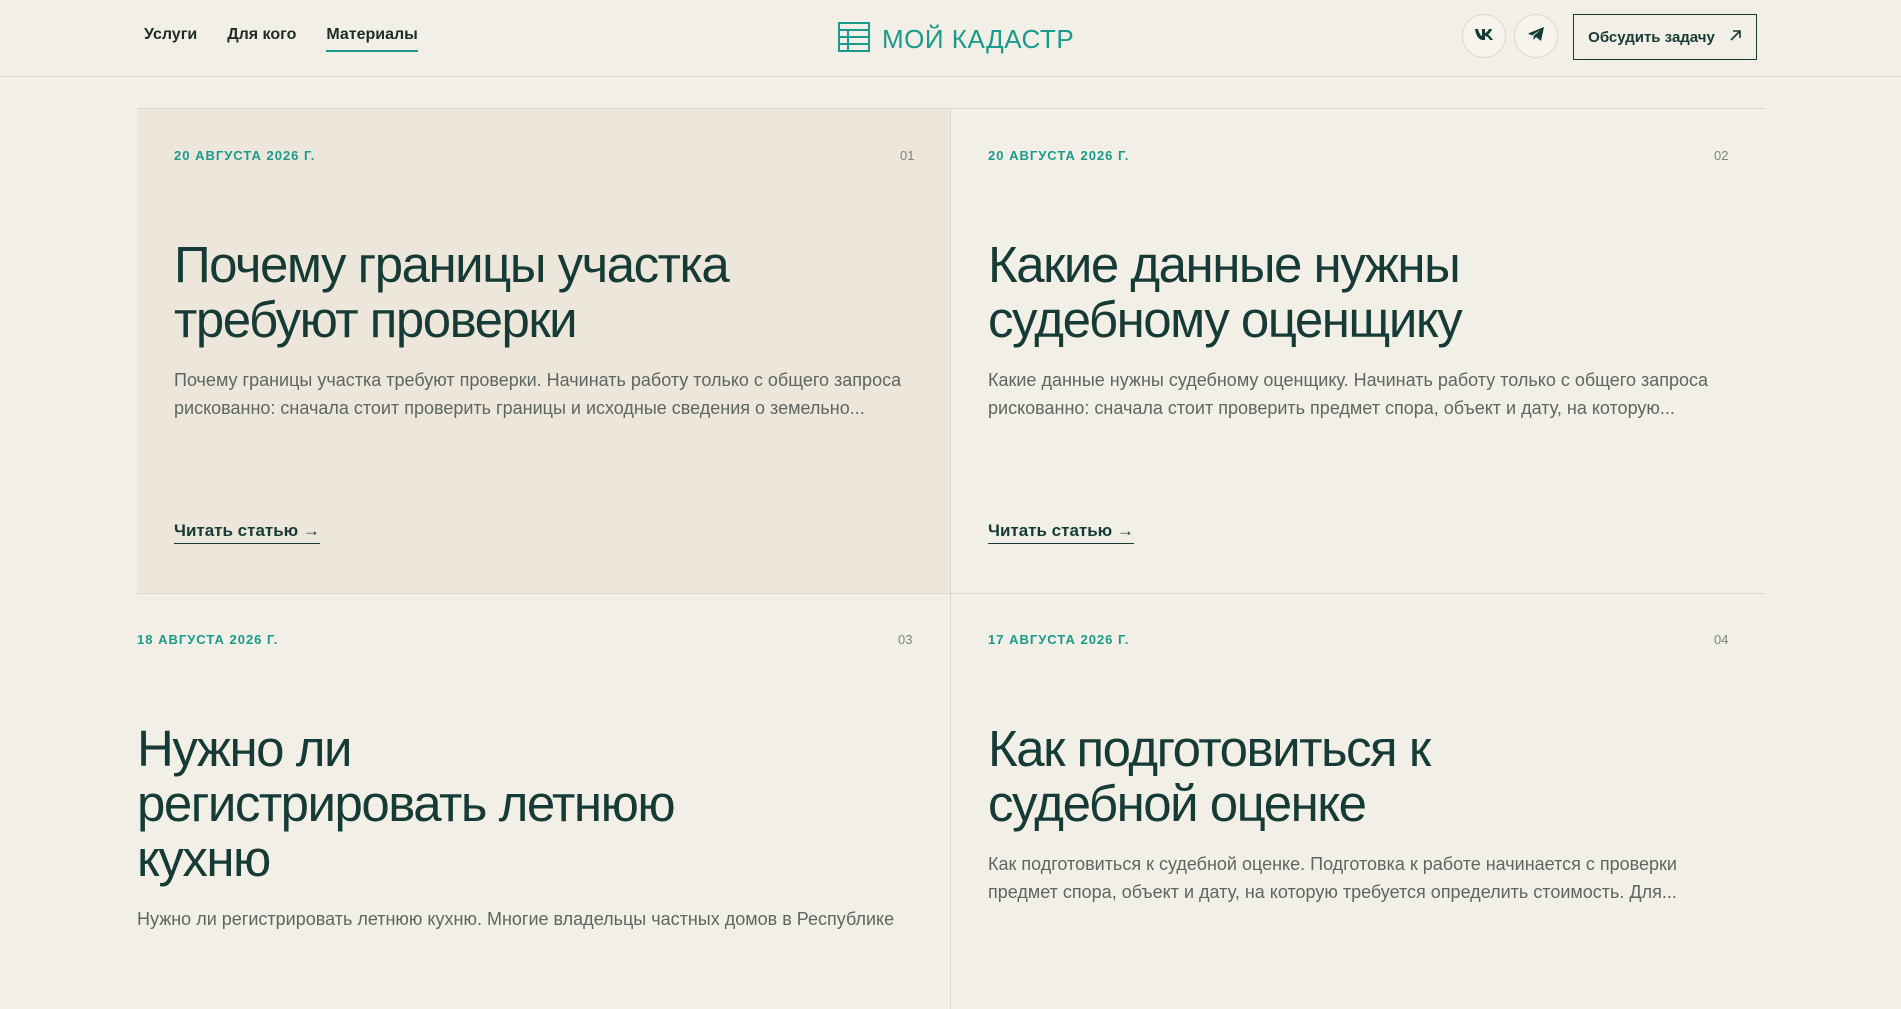 This screenshot has width=1901, height=1009. What do you see at coordinates (376, 319) in the screenshot?
I see `article-title-line: требуют проверки` at bounding box center [376, 319].